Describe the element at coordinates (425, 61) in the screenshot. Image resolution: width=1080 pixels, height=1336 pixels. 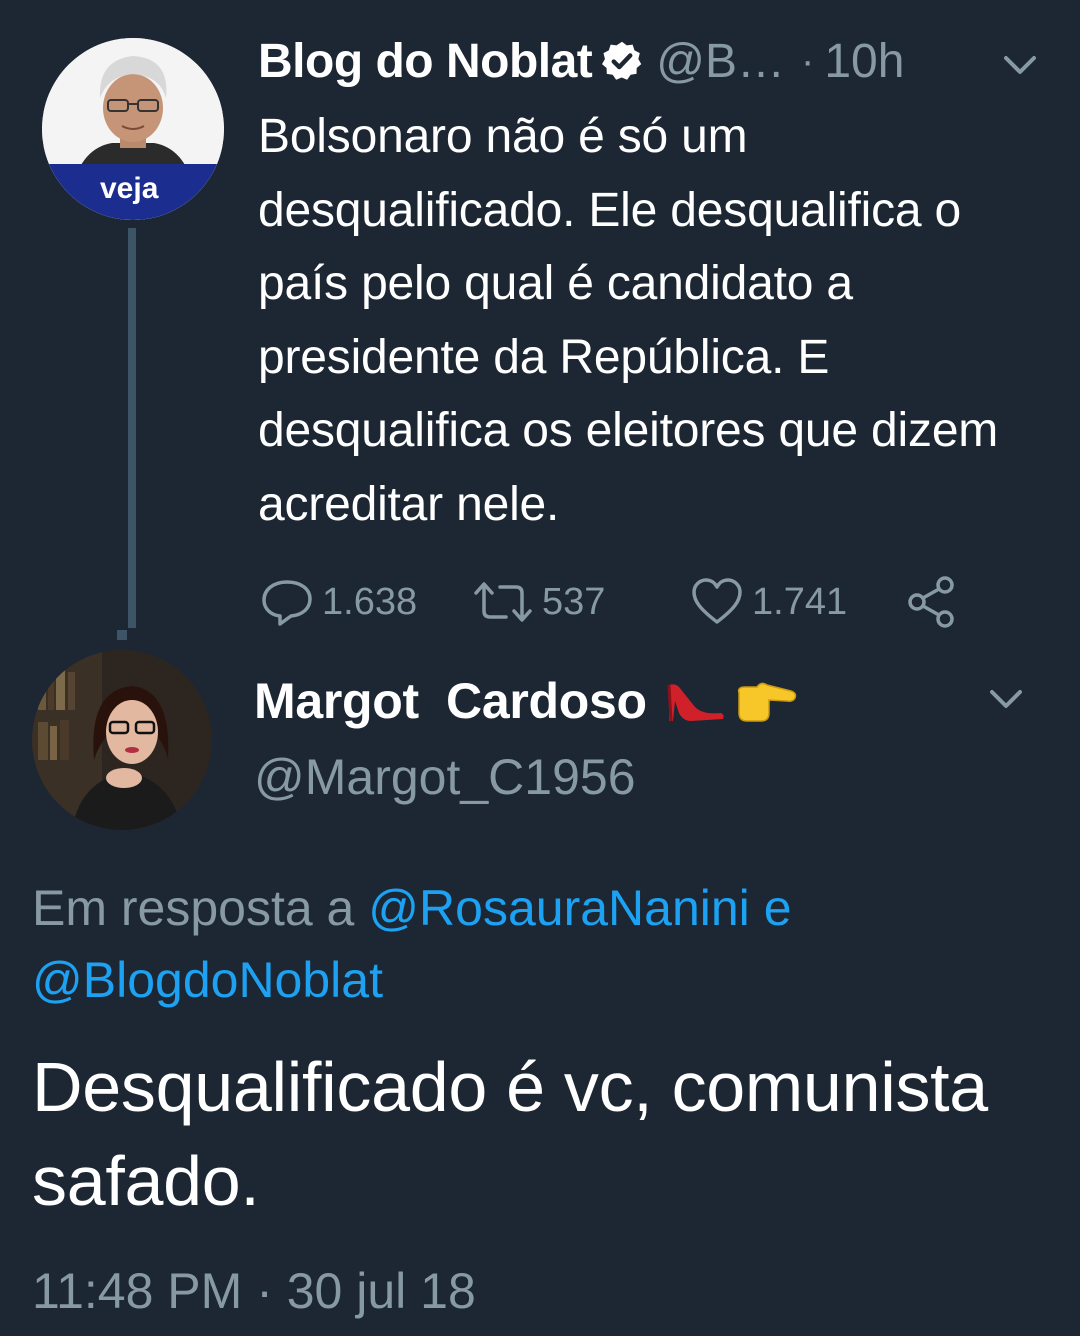
I see `author-name: Blog do Noblat` at that location.